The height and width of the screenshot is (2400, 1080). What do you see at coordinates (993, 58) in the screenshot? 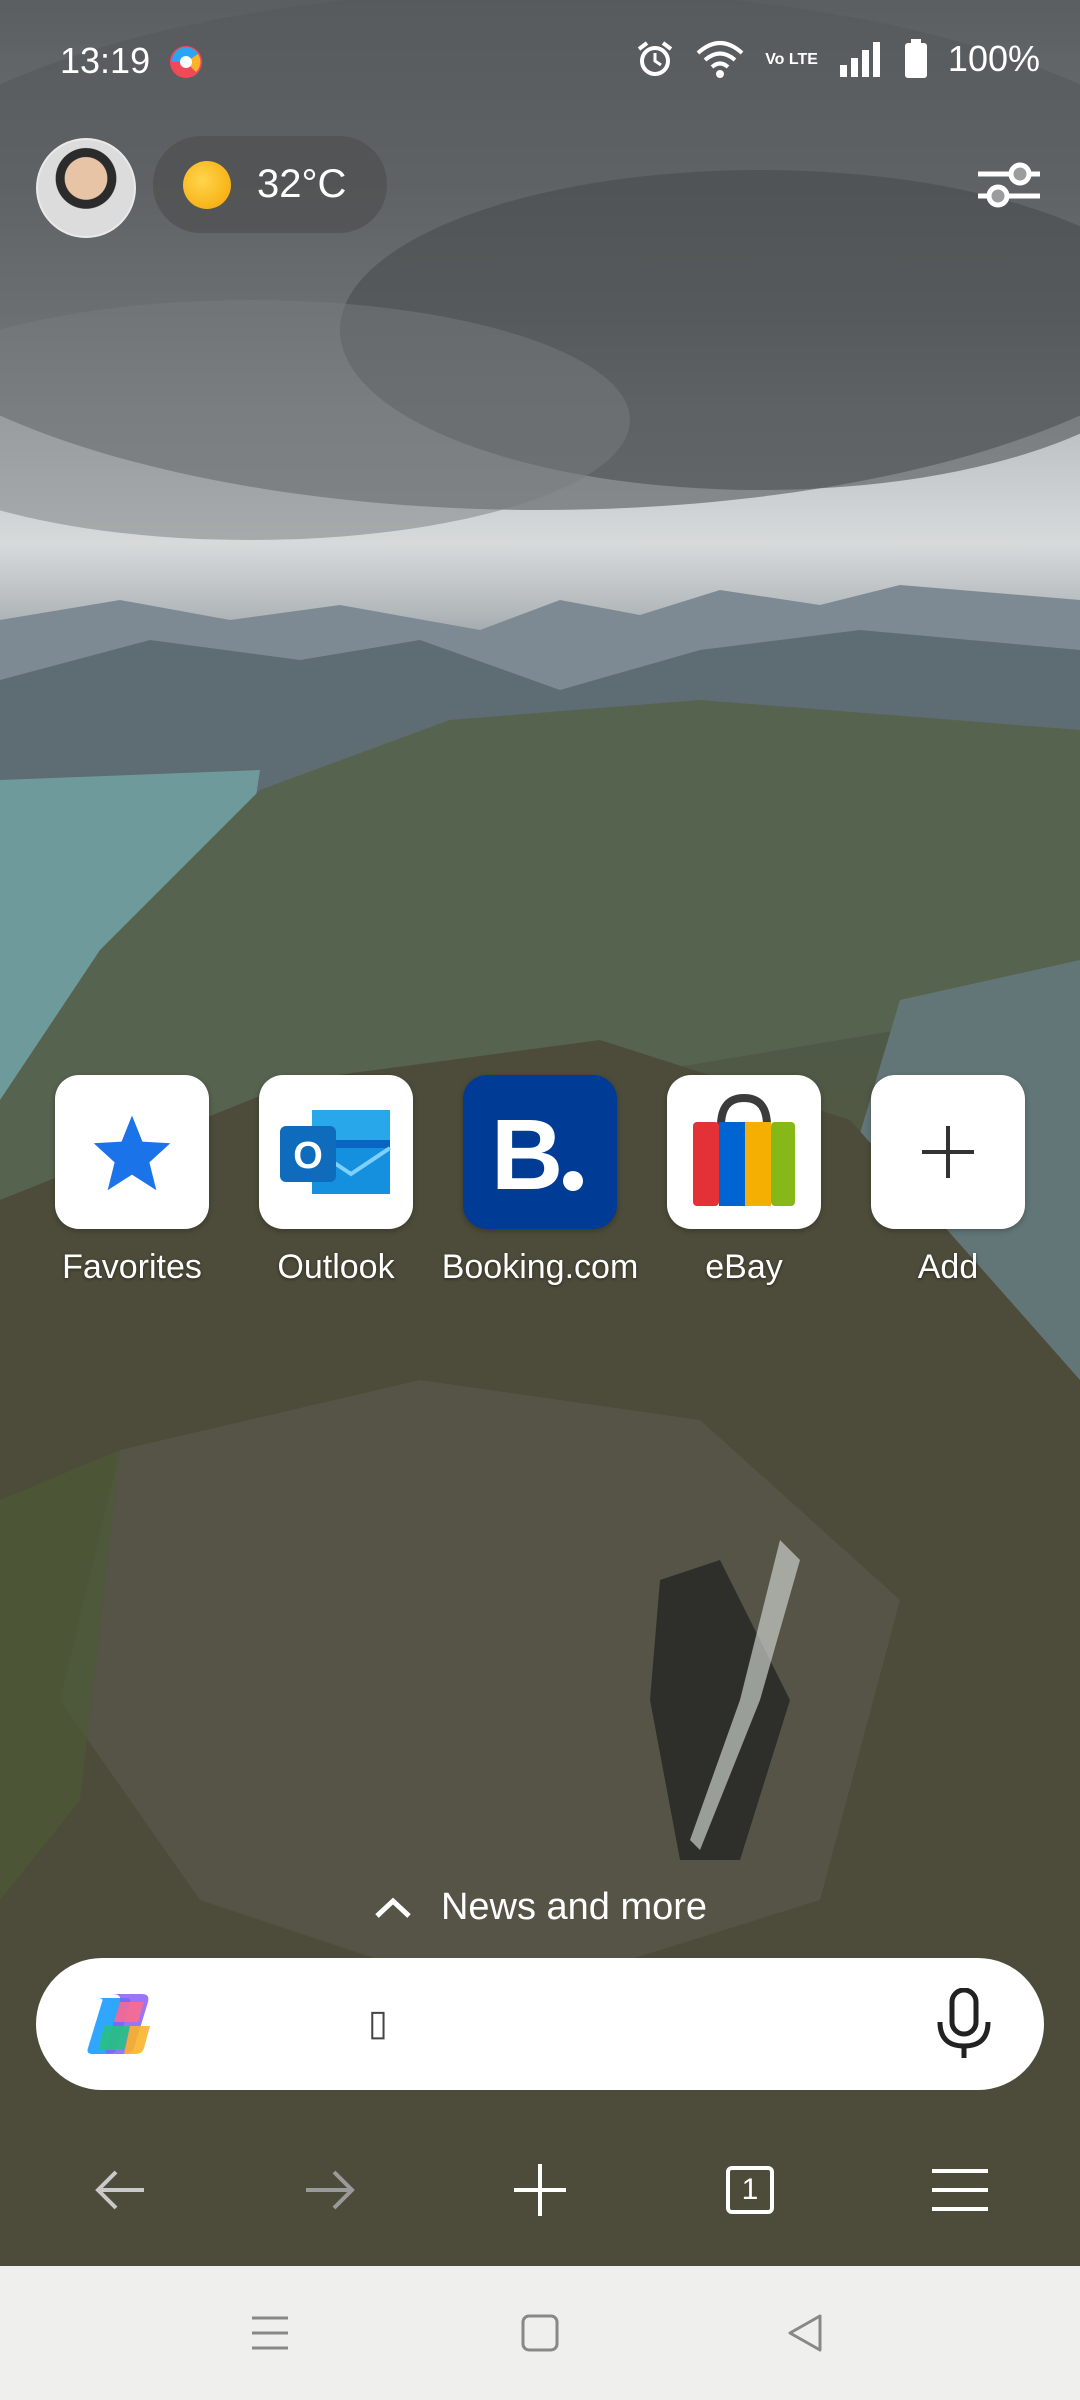
I see `battery-level: 100%` at bounding box center [993, 58].